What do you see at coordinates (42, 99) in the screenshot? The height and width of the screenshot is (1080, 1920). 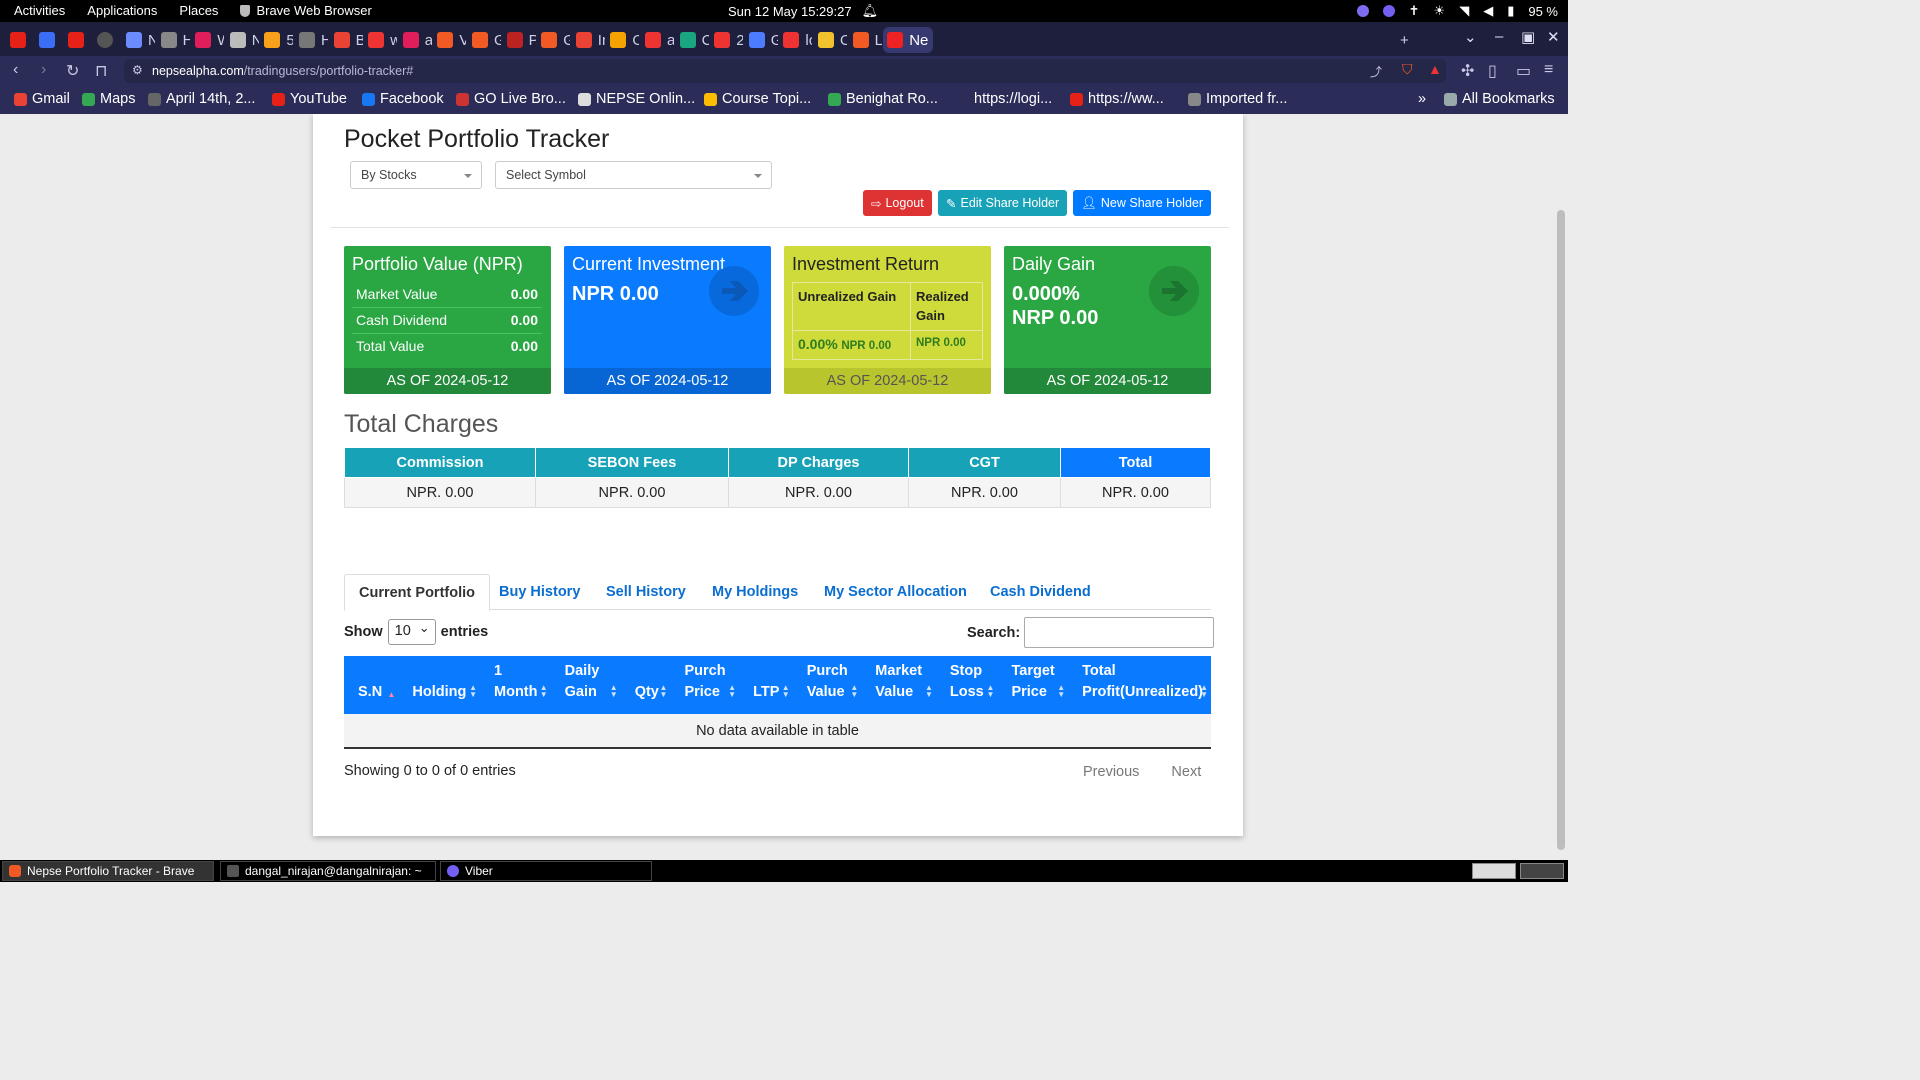 I see `bookmark-item: Gmail` at bounding box center [42, 99].